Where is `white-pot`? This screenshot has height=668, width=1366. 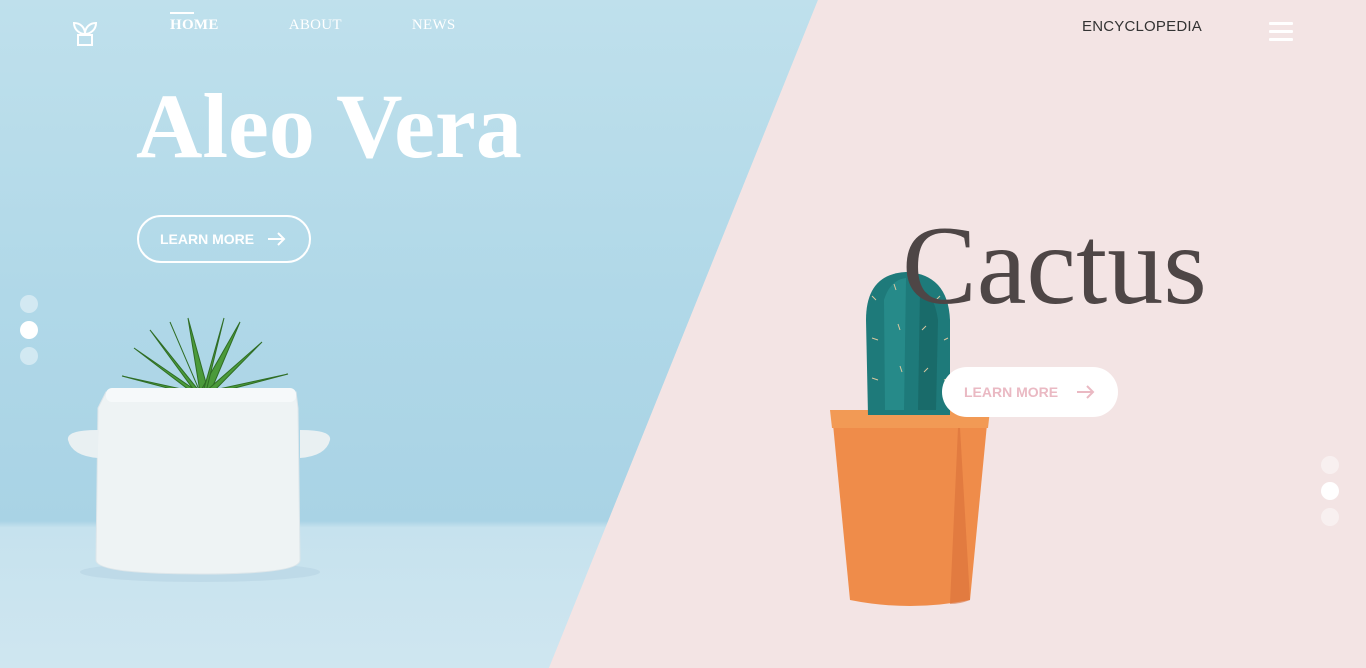 white-pot is located at coordinates (199, 481).